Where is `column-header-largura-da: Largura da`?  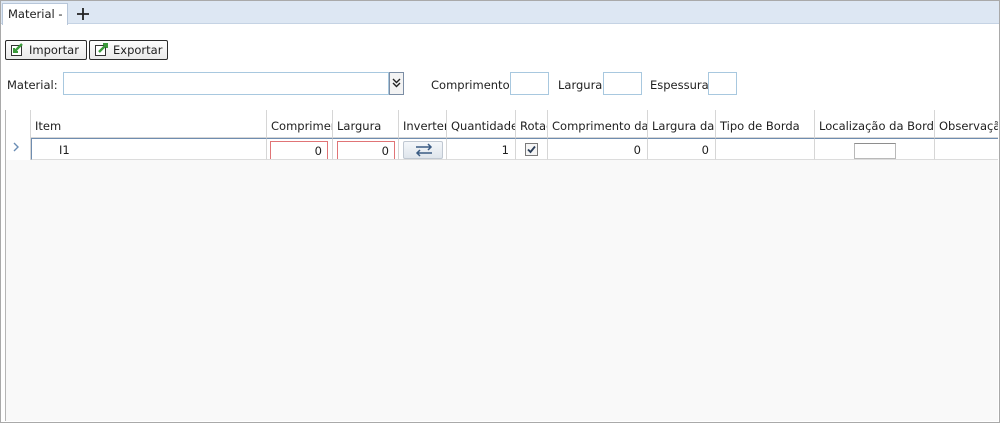 column-header-largura-da: Largura da is located at coordinates (682, 124).